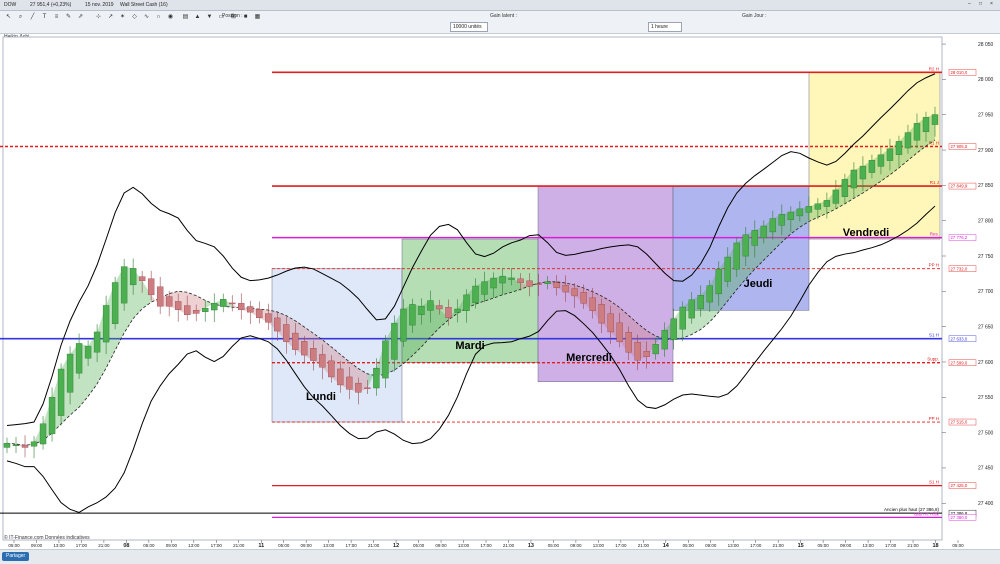 The image size is (1000, 564). I want to click on level-value-text: 27 633,0, so click(959, 338).